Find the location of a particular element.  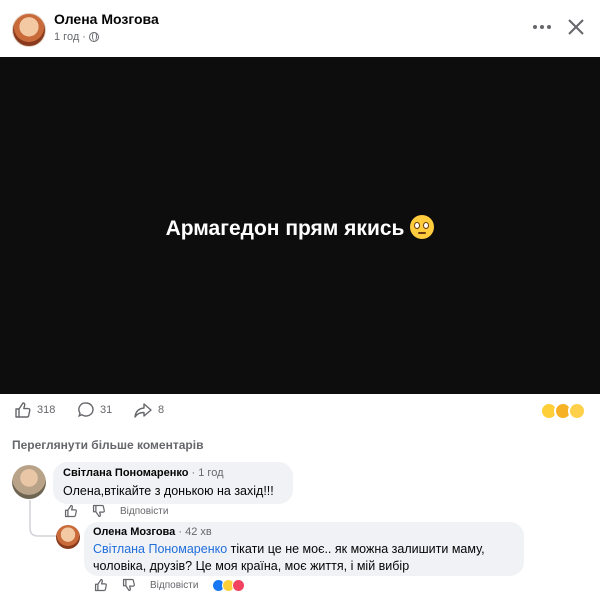

reply-time: 42 хв is located at coordinates (198, 532).